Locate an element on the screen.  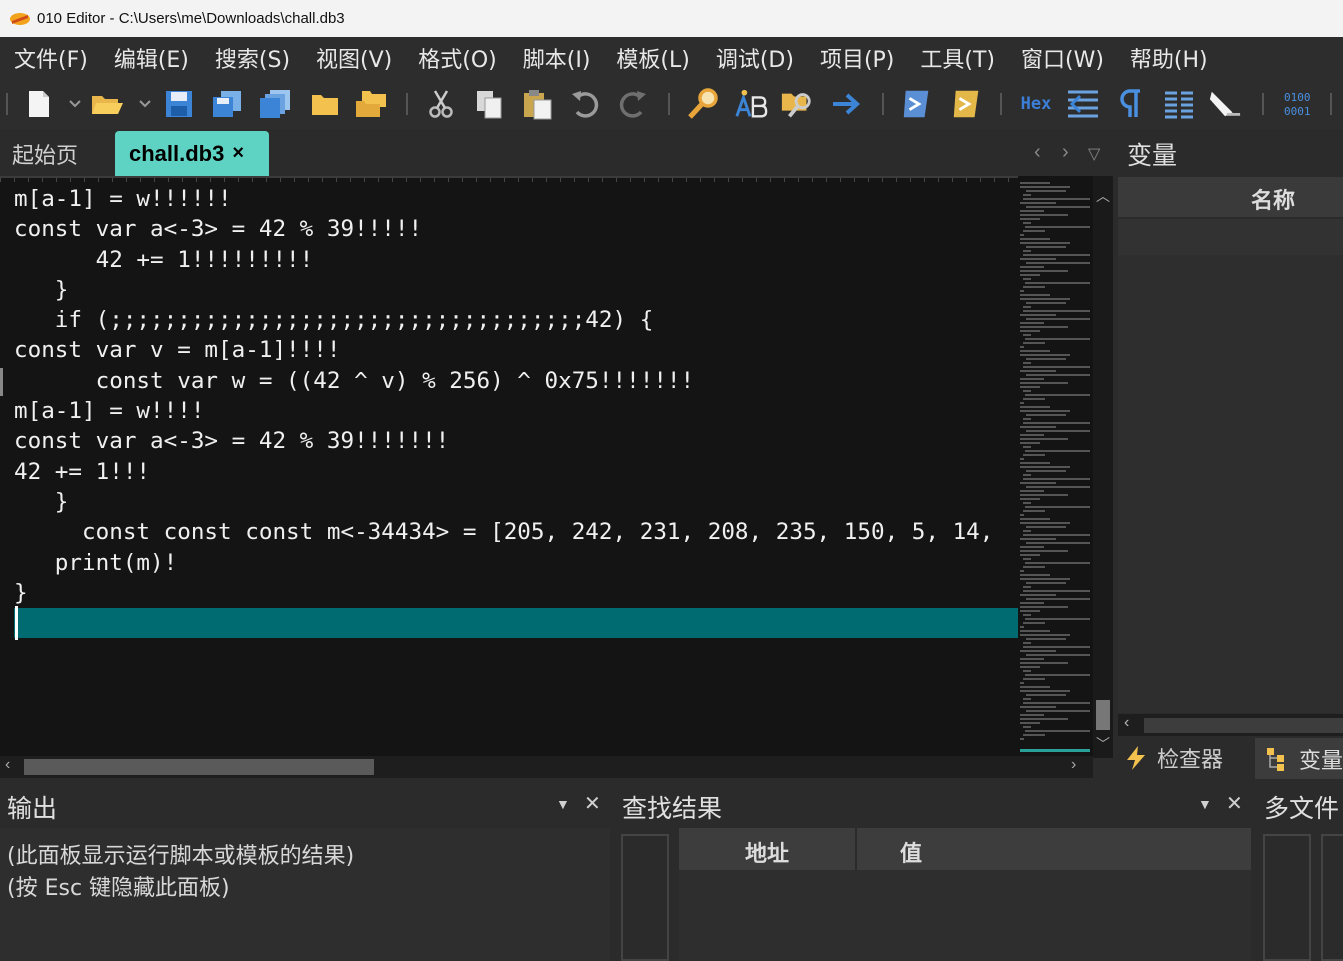
menu-debug: 调试(D) is located at coordinates (748, 58).